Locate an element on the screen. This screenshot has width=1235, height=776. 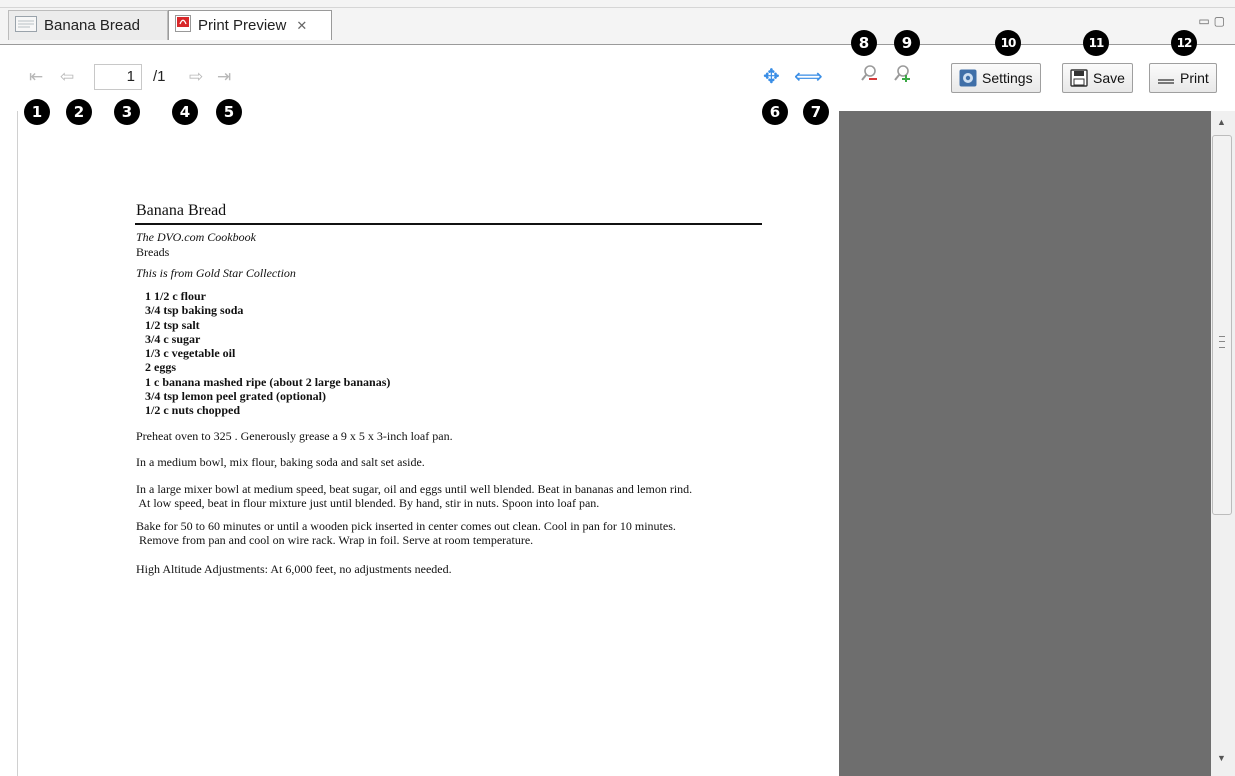
floppy-disk-icon is located at coordinates (1079, 78).